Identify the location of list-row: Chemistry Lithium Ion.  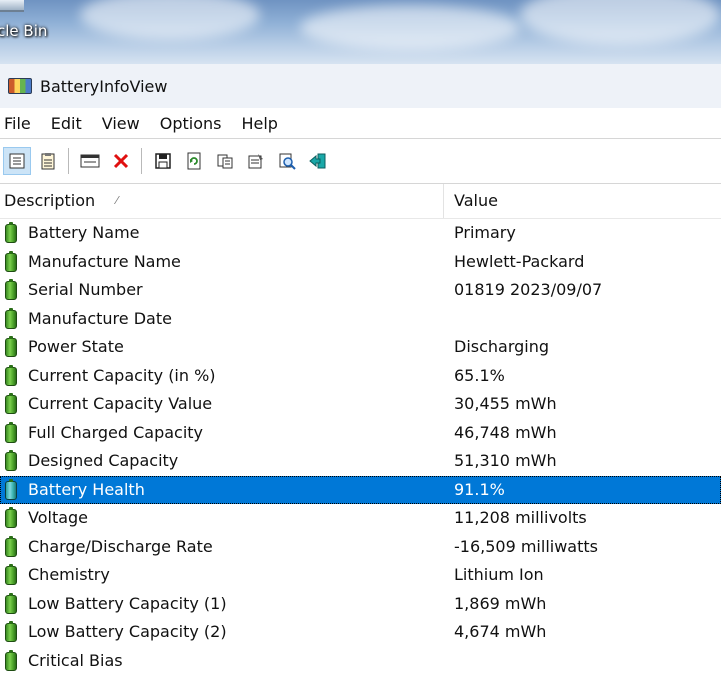
(360, 575).